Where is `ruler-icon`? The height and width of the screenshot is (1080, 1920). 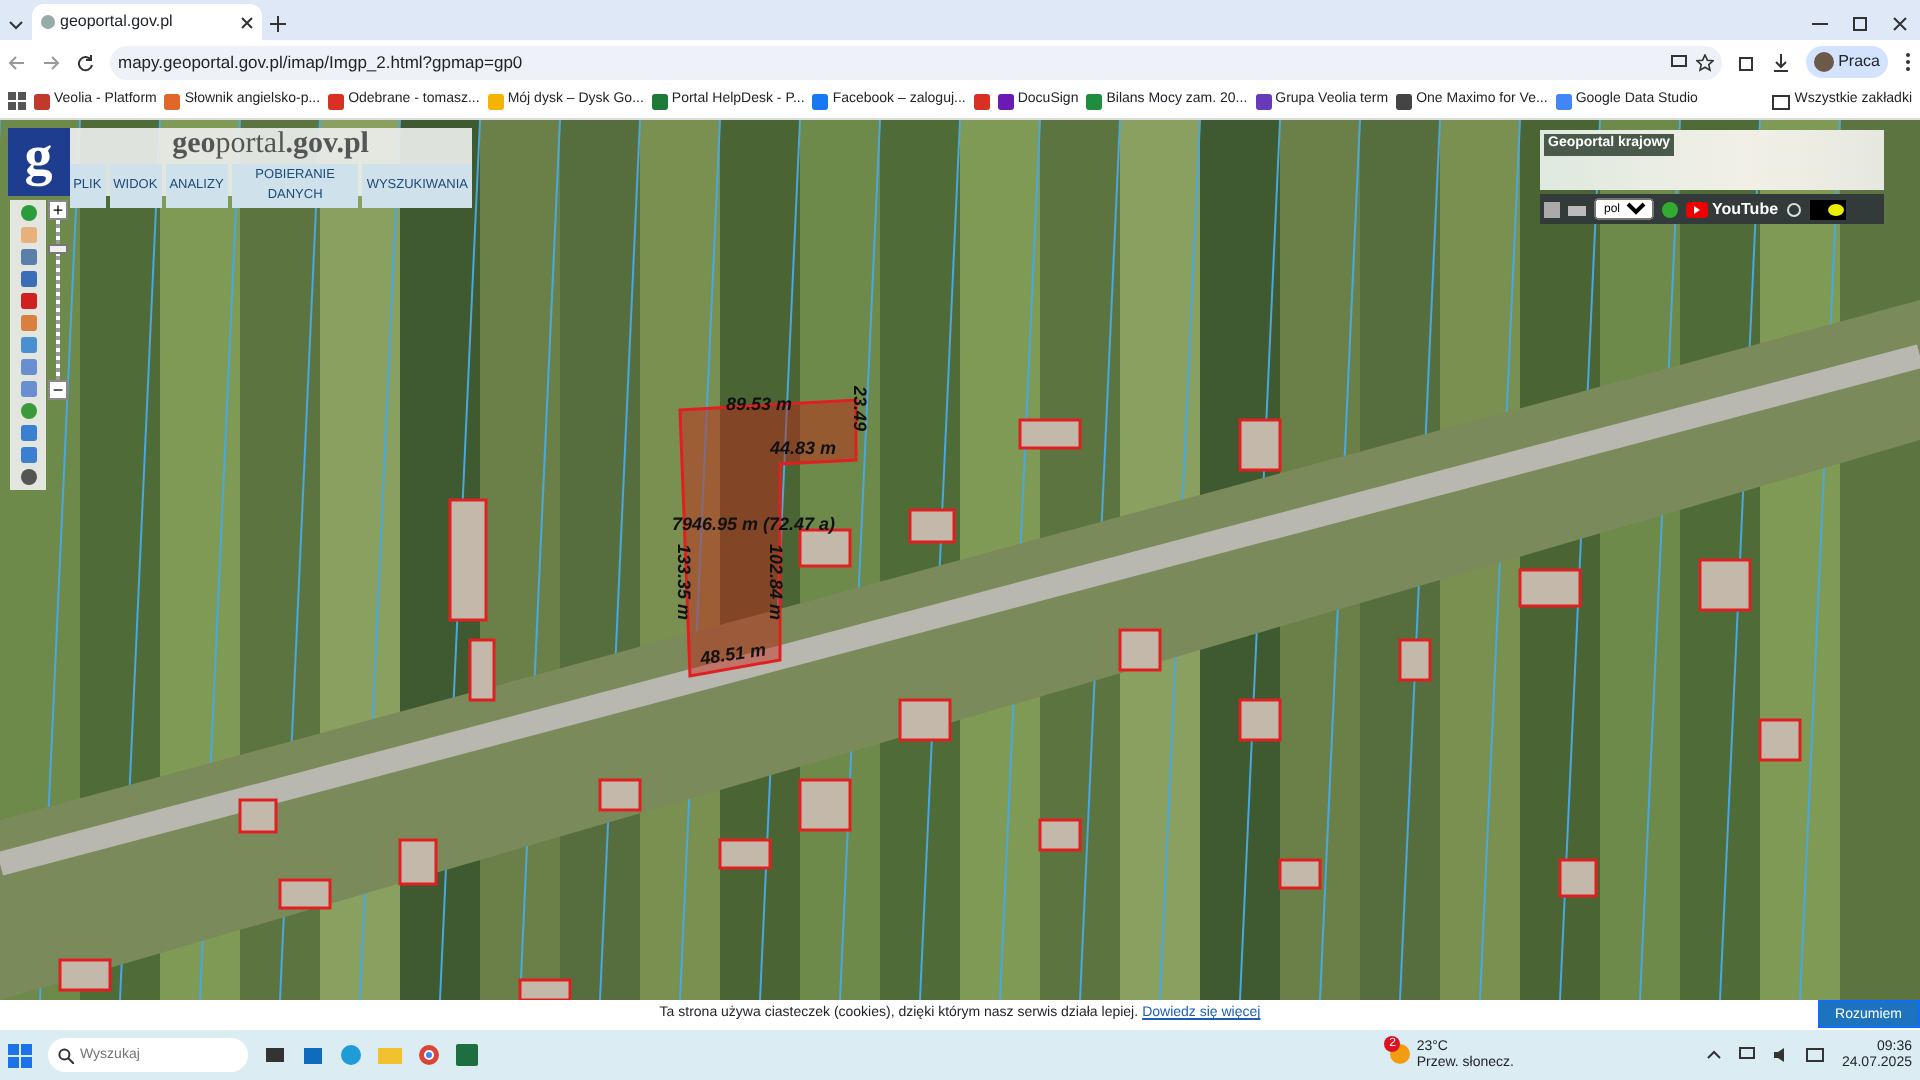
ruler-icon is located at coordinates (28, 345).